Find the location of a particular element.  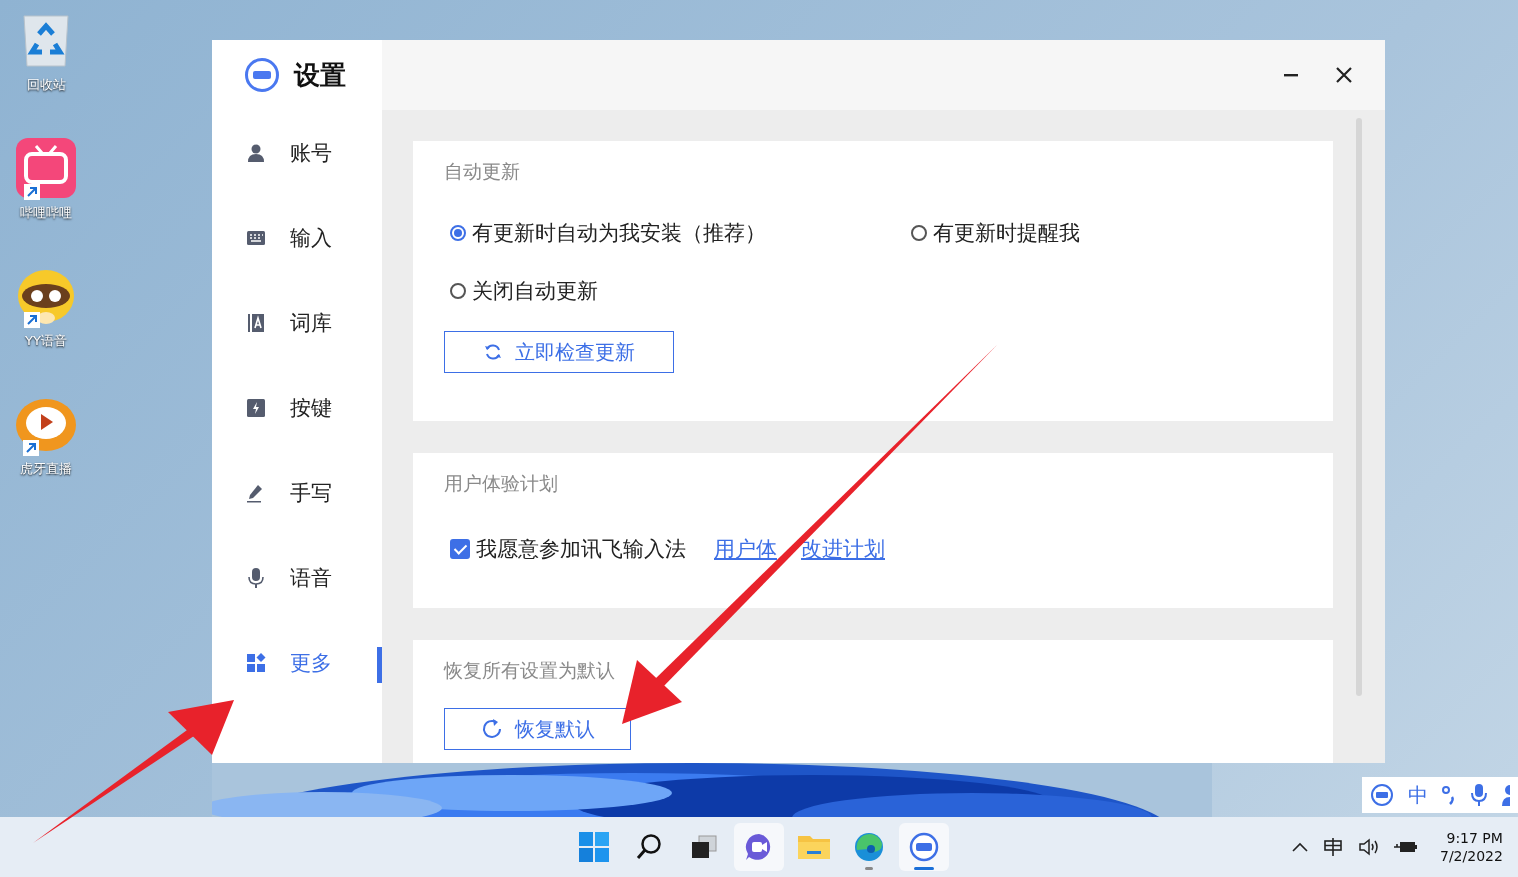

person-icon is located at coordinates (256, 152).